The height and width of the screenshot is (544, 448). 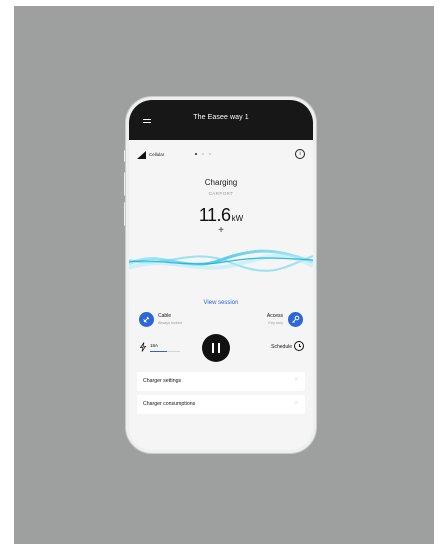 What do you see at coordinates (275, 323) in the screenshot?
I see `access-sub-label: Key only` at bounding box center [275, 323].